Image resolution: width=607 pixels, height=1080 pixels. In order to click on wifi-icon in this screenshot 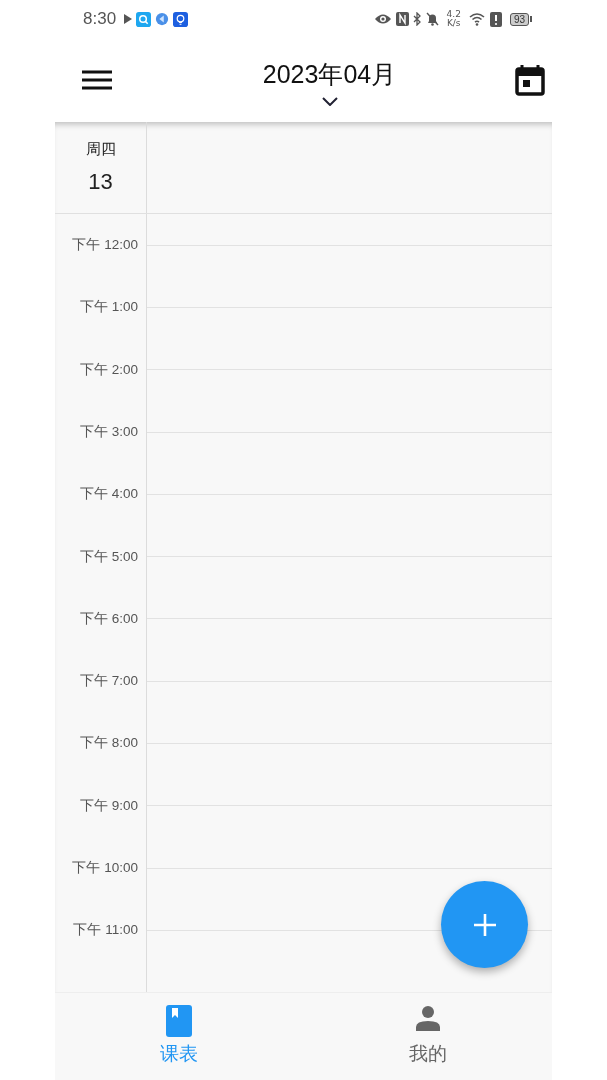, I will do `click(477, 19)`.